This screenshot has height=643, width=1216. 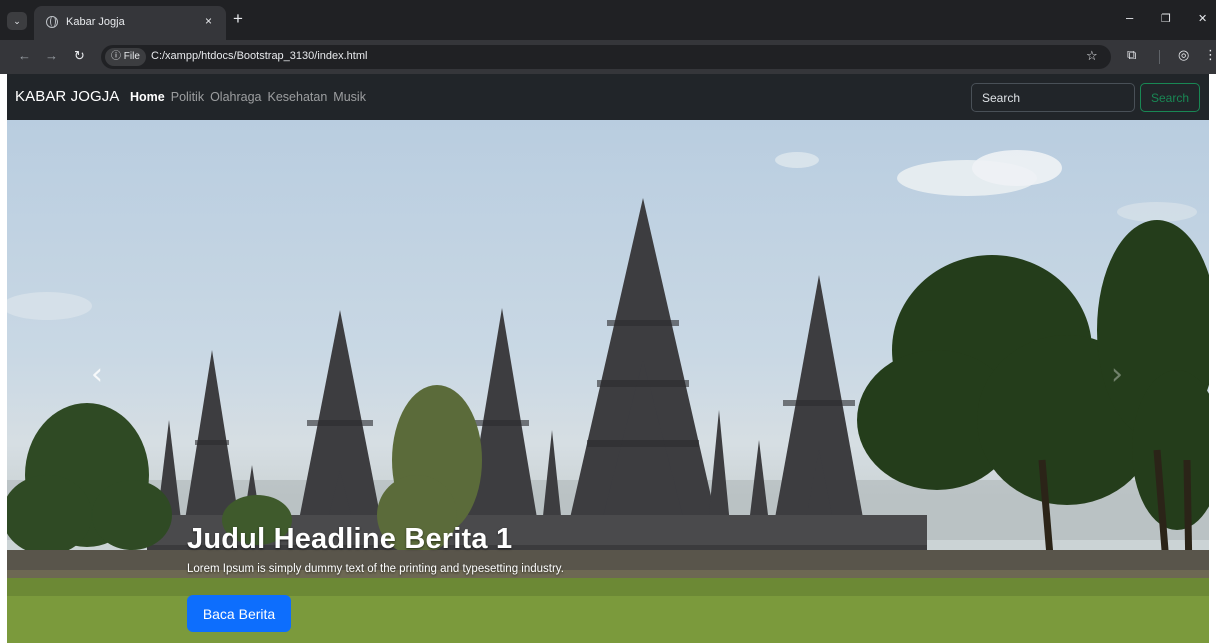 What do you see at coordinates (1159, 57) in the screenshot?
I see `toolbar-divider` at bounding box center [1159, 57].